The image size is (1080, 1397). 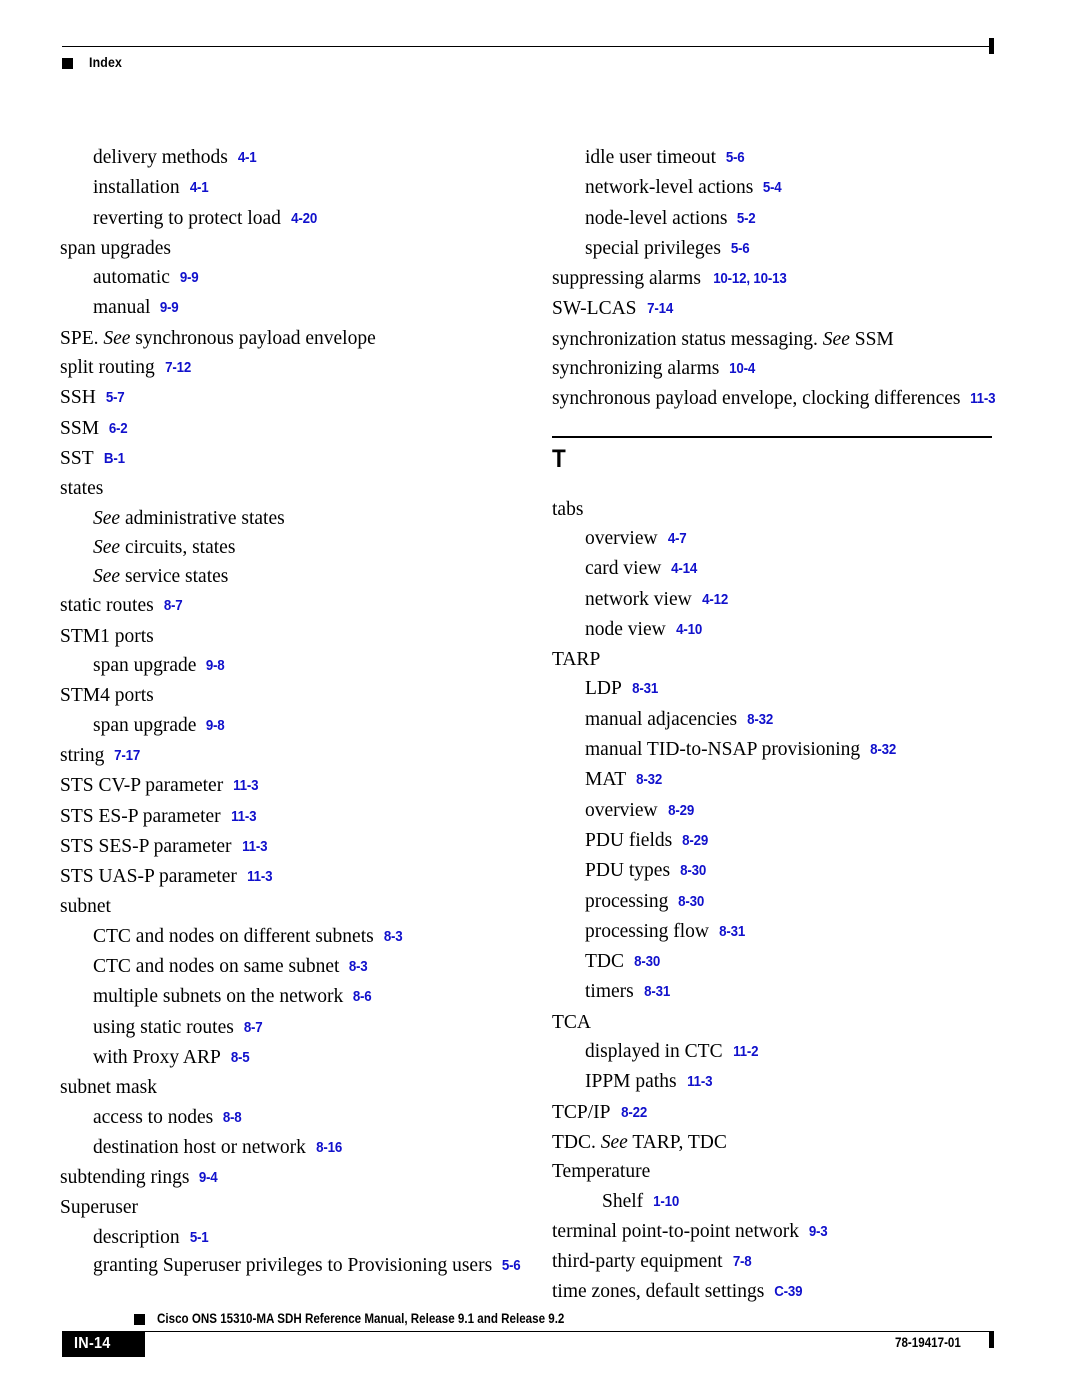 What do you see at coordinates (67, 63) in the screenshot?
I see `black-square-icon` at bounding box center [67, 63].